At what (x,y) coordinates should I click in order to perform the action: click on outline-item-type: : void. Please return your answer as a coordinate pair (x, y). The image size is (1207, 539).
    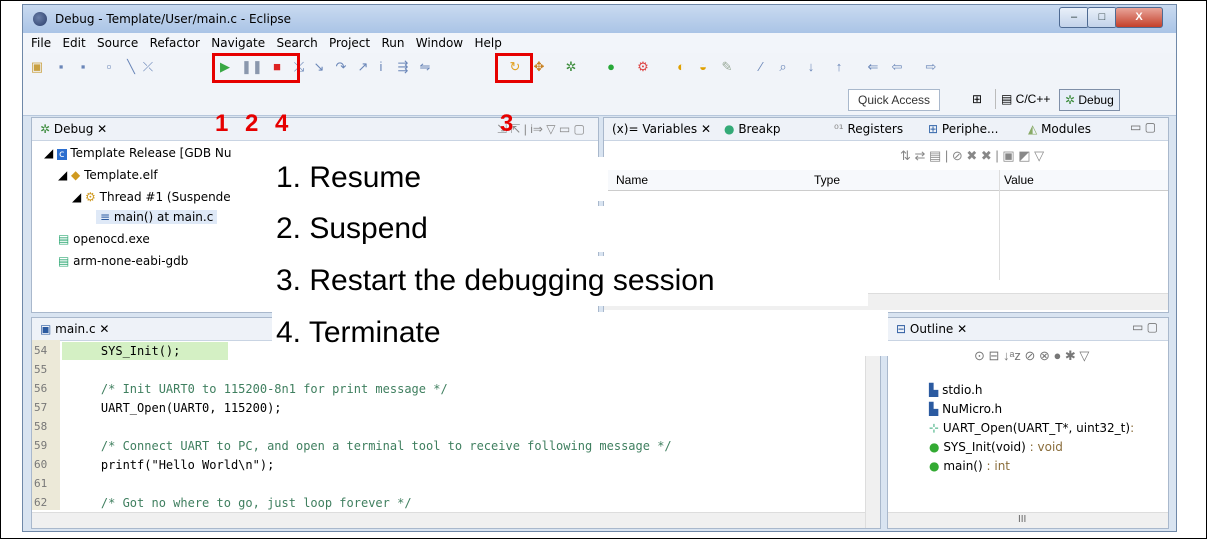
    Looking at the image, I should click on (1046, 447).